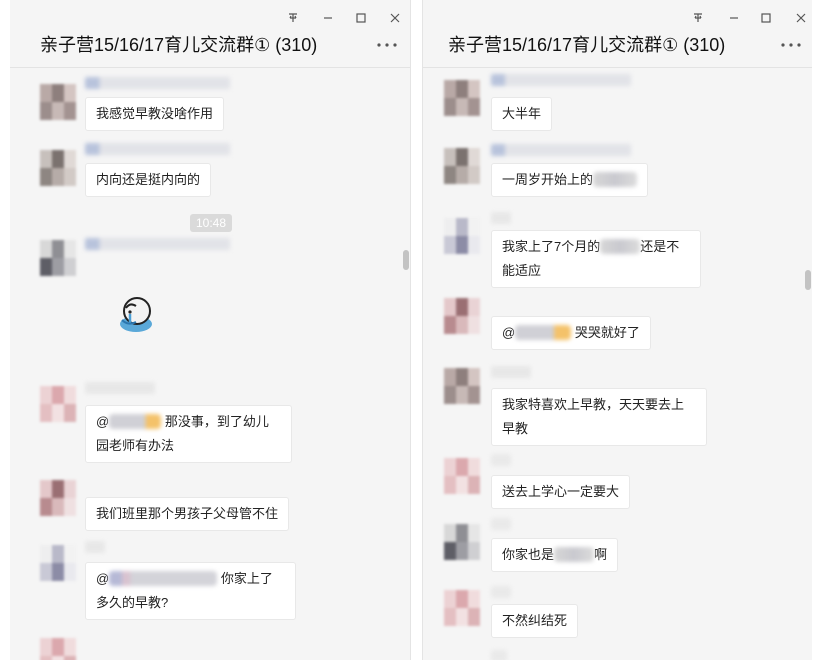 This screenshot has width=826, height=670. What do you see at coordinates (528, 554) in the screenshot?
I see `message-text: 你家也是` at bounding box center [528, 554].